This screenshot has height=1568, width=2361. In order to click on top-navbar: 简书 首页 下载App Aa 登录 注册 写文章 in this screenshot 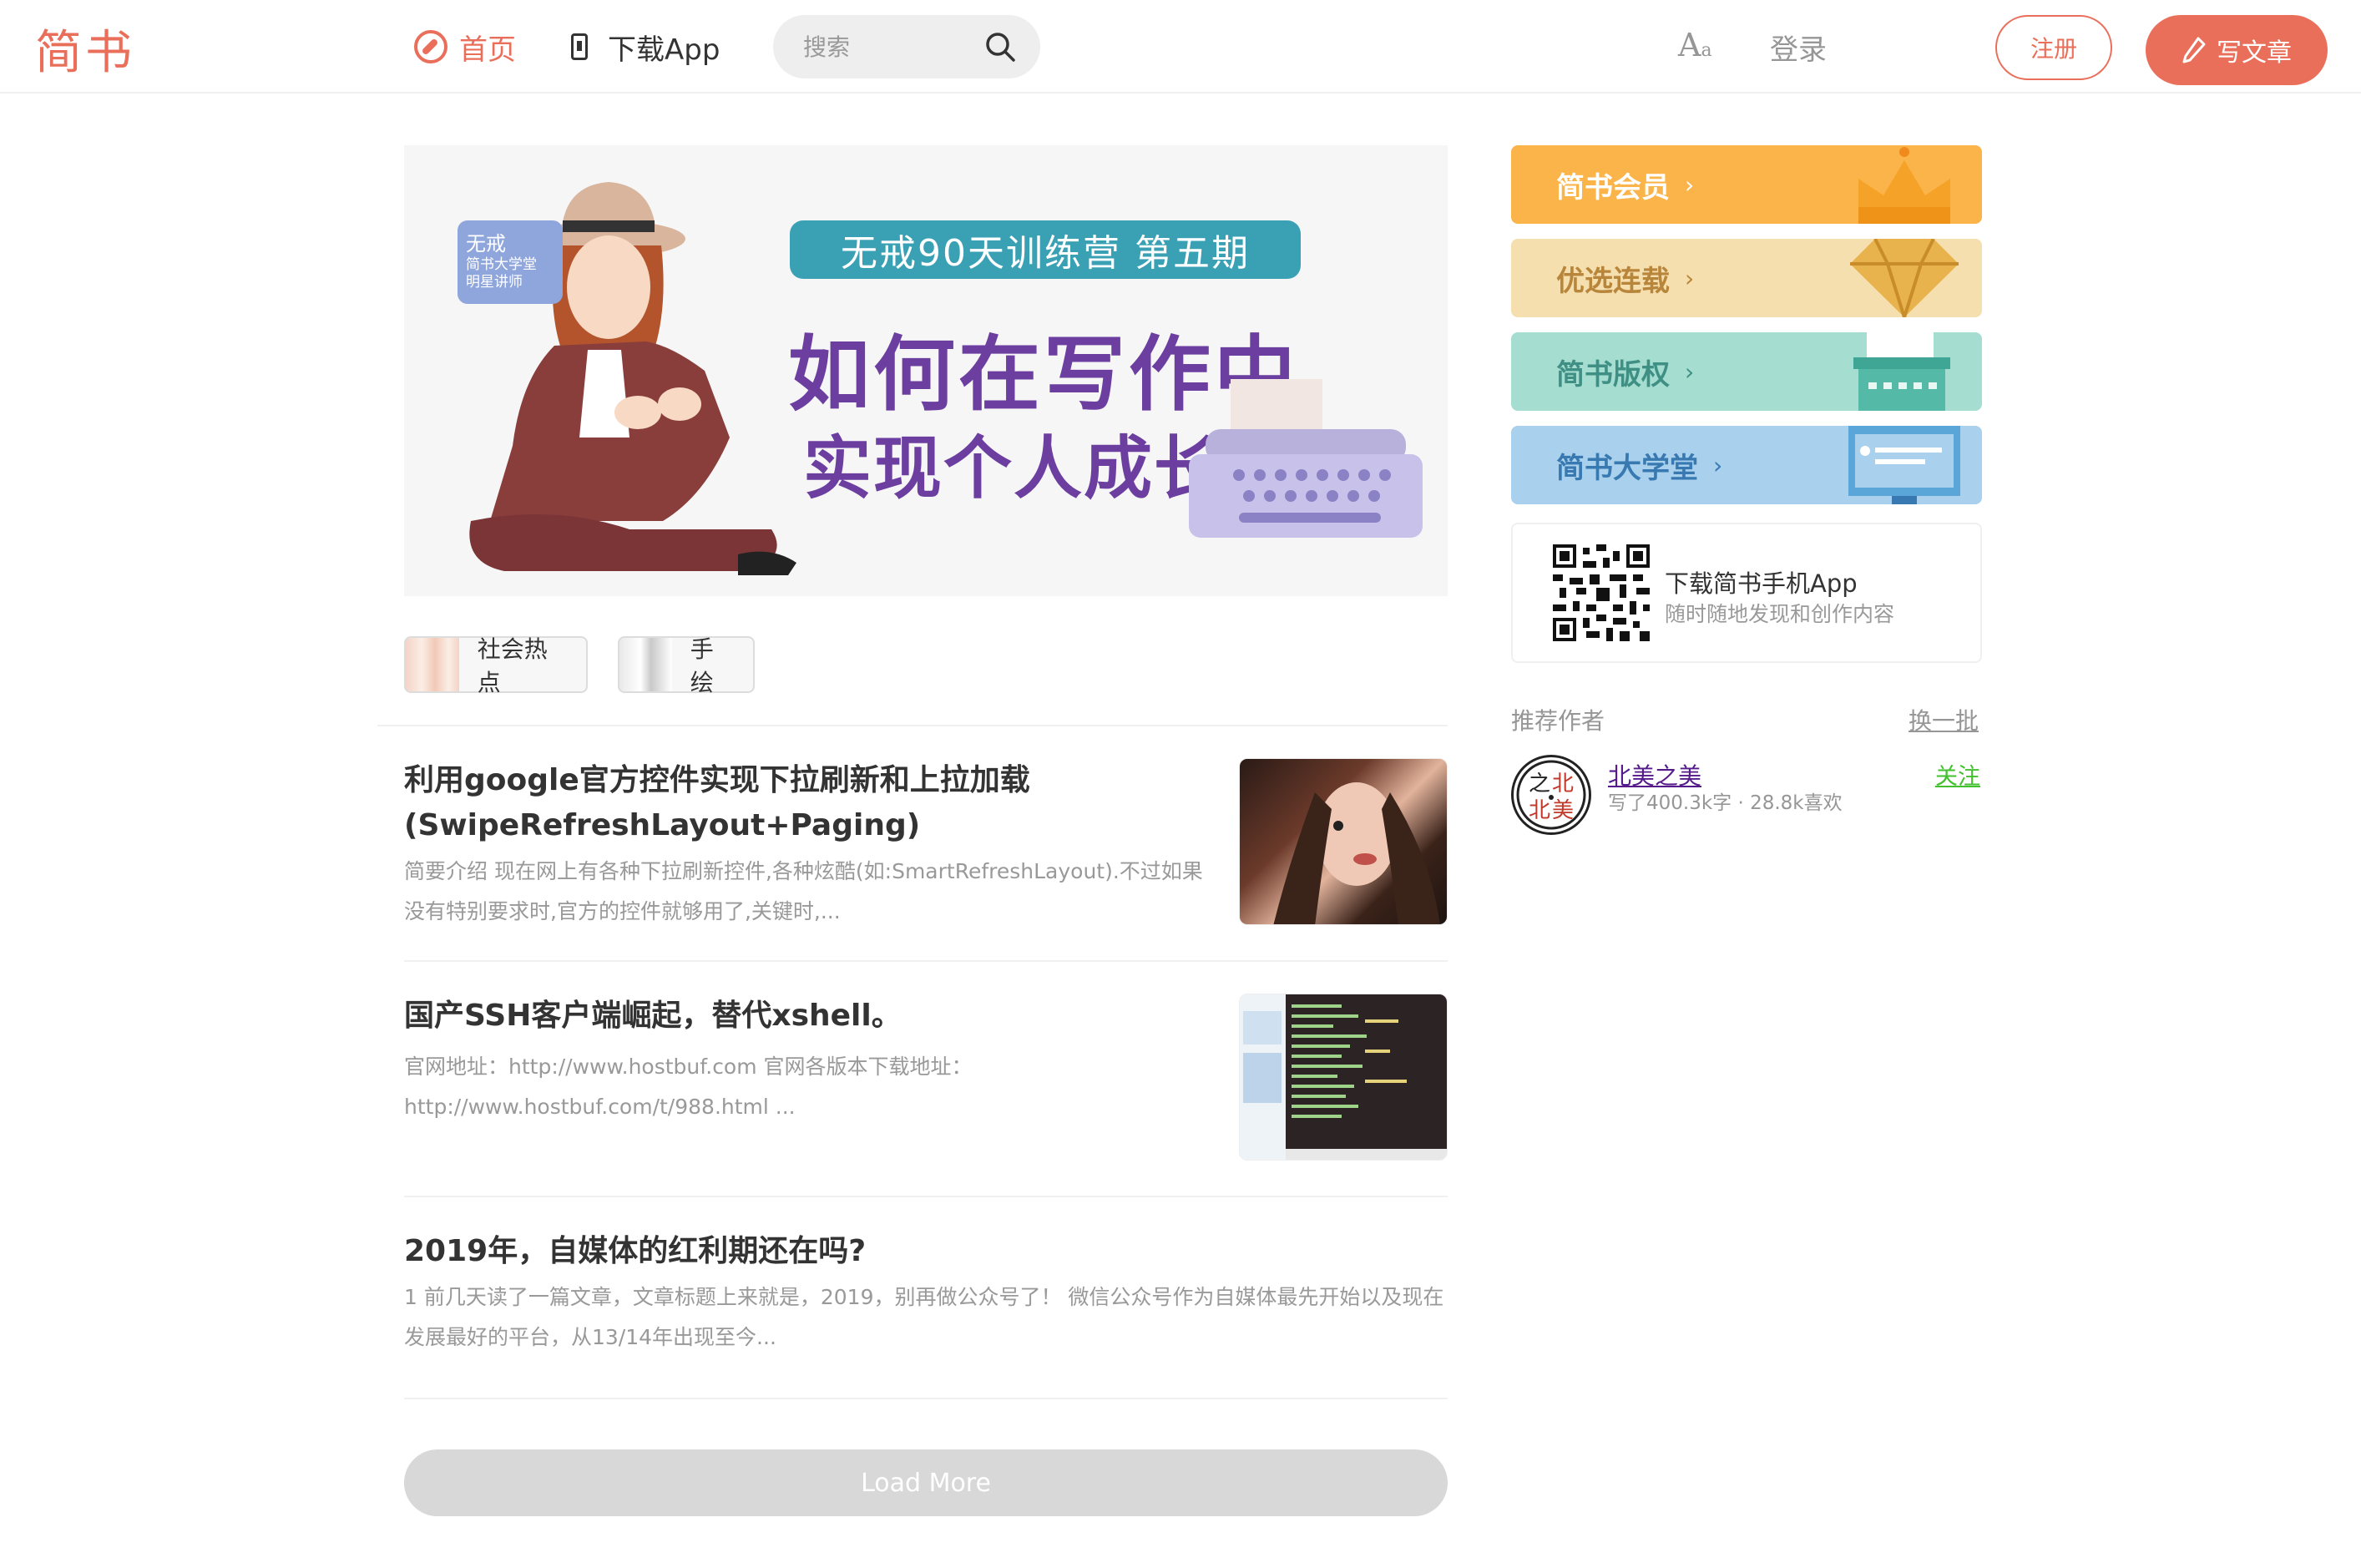, I will do `click(1180, 47)`.